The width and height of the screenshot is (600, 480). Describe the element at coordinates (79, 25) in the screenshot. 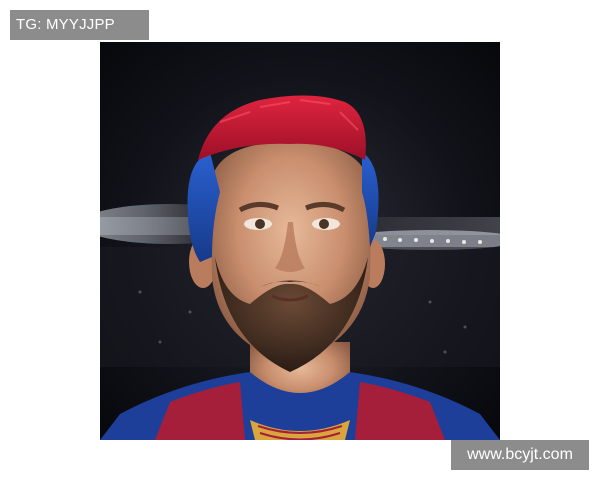

I see `watermark-top-left: TG: MYYJJPP` at that location.